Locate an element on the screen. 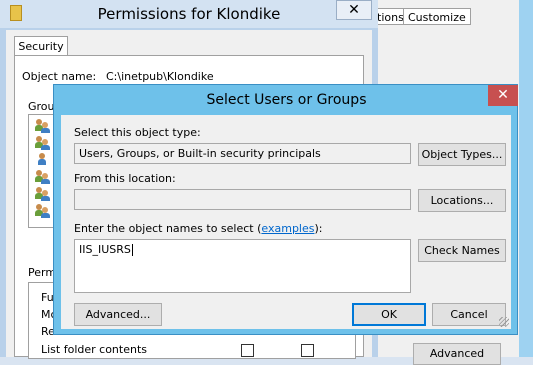 The image size is (533, 365). permissions-titlebar: Permissions for Klondike ✕ is located at coordinates (189, 14).